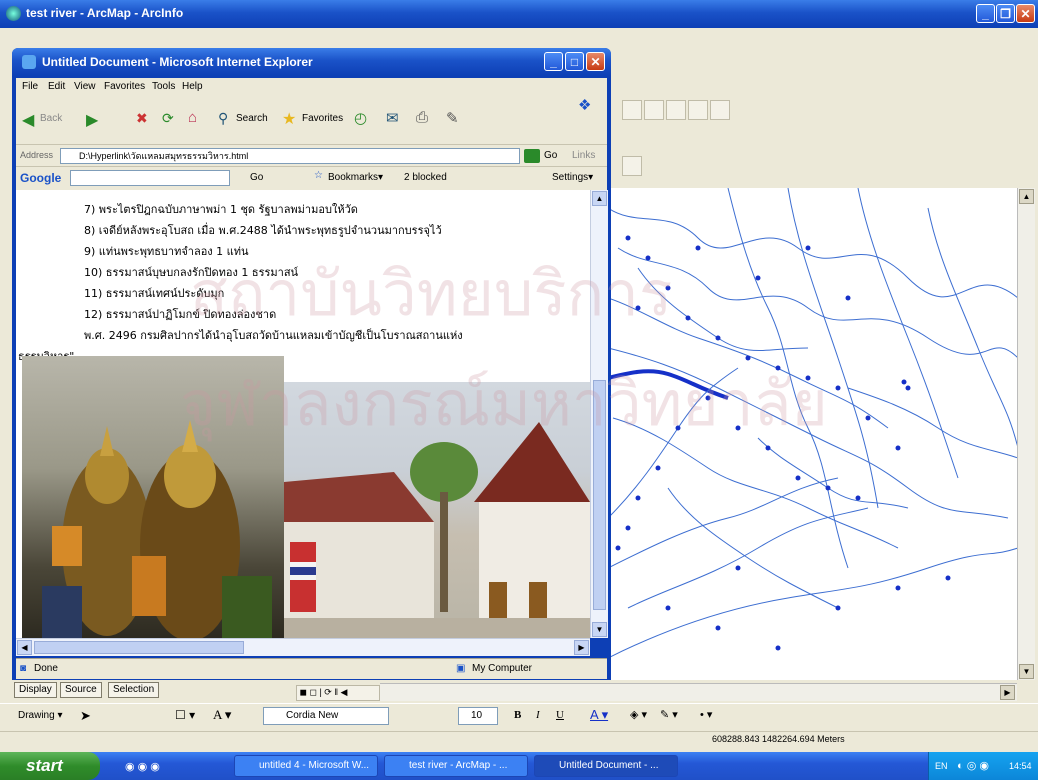 This screenshot has height=780, width=1038. I want to click on back-button: Back, so click(51, 118).